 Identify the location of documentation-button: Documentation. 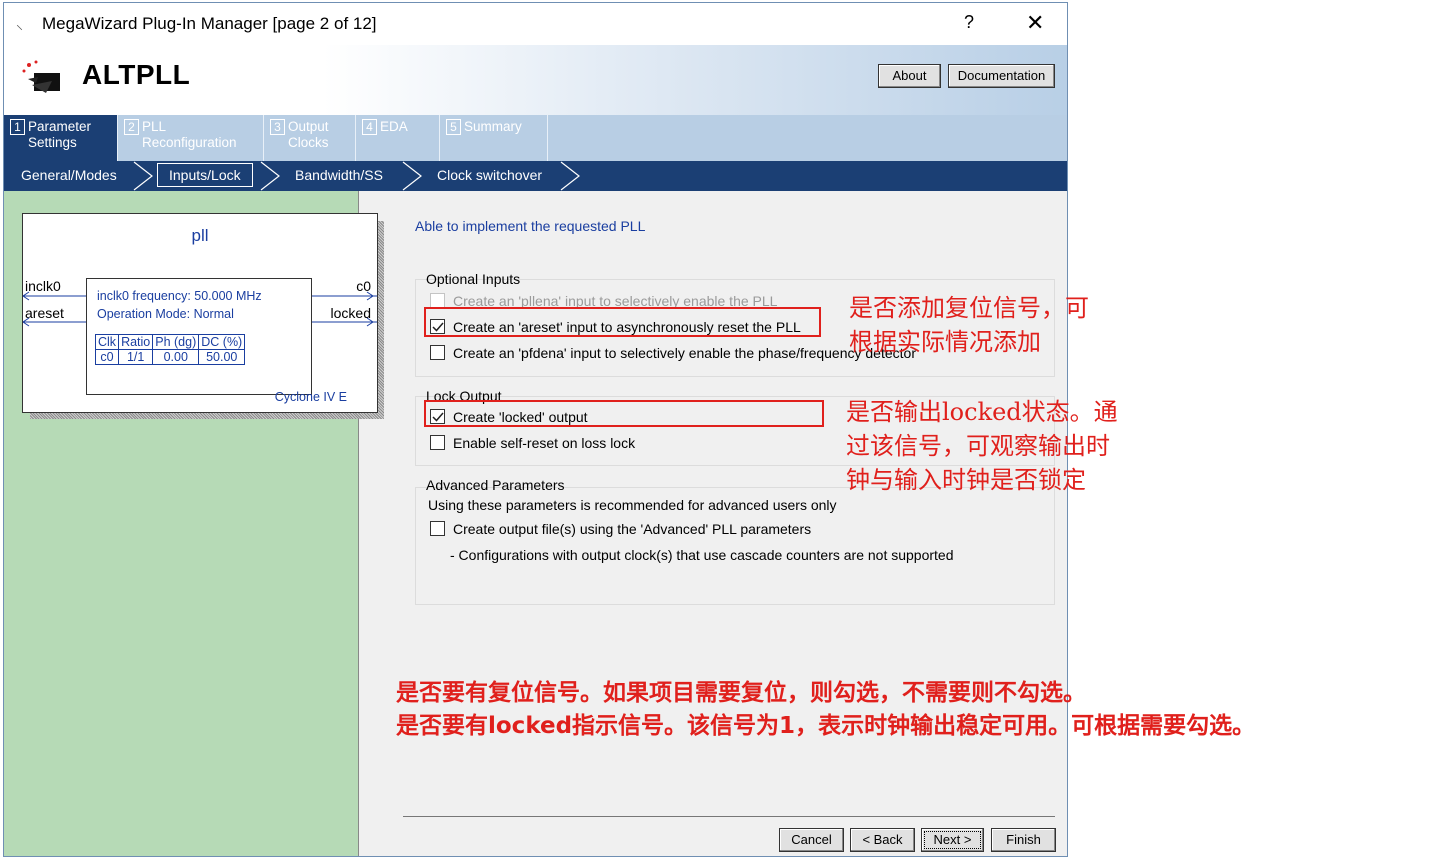
(1001, 76).